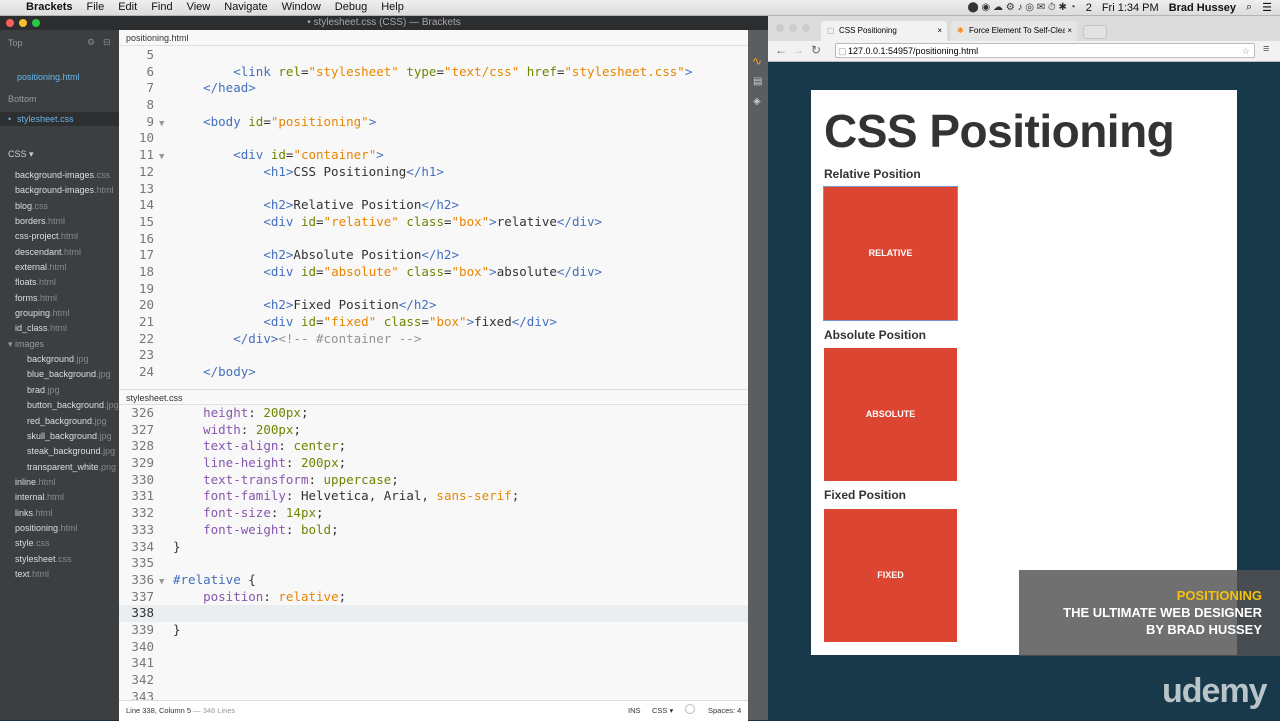  What do you see at coordinates (59, 236) in the screenshot?
I see `tree-file: css-project.html` at bounding box center [59, 236].